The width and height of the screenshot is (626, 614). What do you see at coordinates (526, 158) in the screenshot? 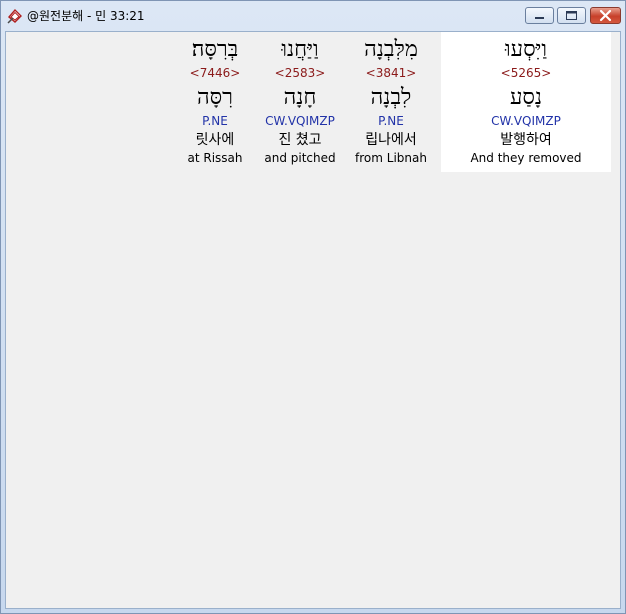
I see `english-gloss: And they removed` at bounding box center [526, 158].